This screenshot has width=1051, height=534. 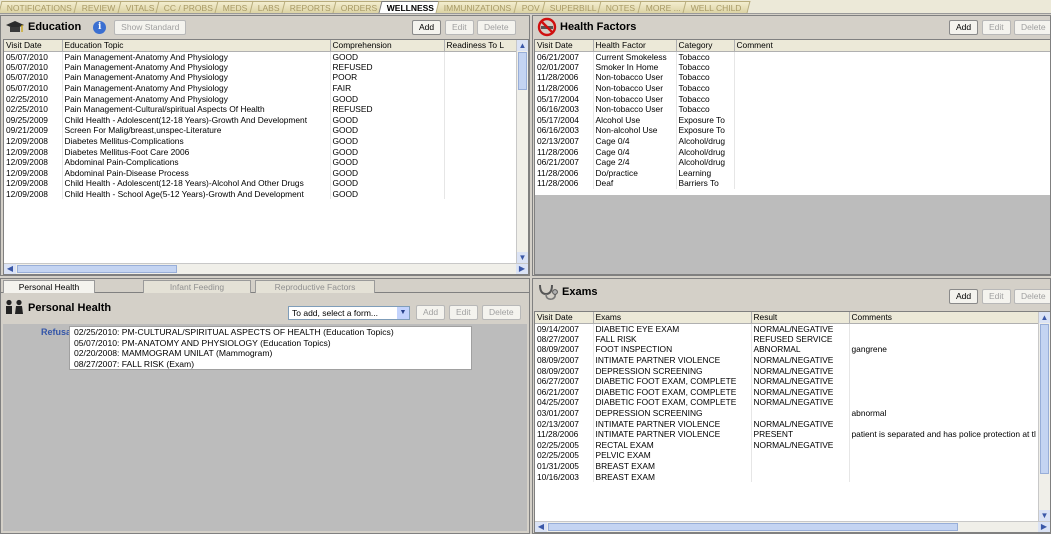 What do you see at coordinates (270, 364) in the screenshot?
I see `list-item: 08/27/2007: FALL RISK (Exam)` at bounding box center [270, 364].